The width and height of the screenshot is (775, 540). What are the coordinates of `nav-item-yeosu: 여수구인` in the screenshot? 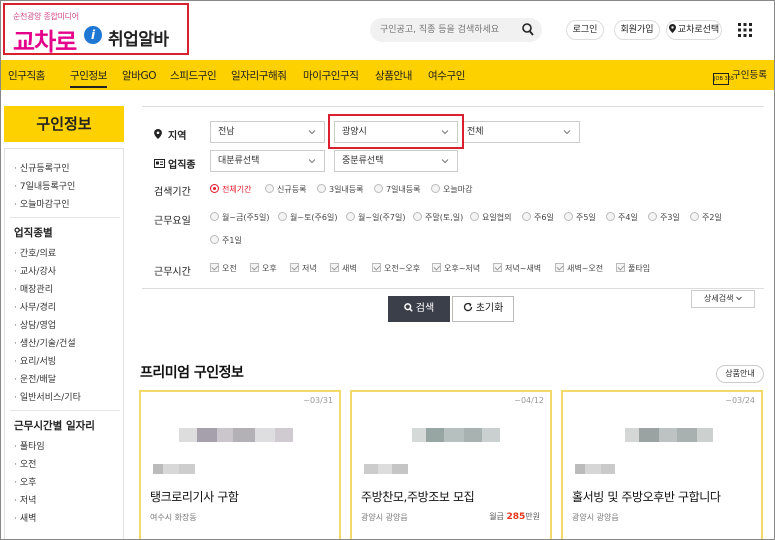 It's located at (446, 75).